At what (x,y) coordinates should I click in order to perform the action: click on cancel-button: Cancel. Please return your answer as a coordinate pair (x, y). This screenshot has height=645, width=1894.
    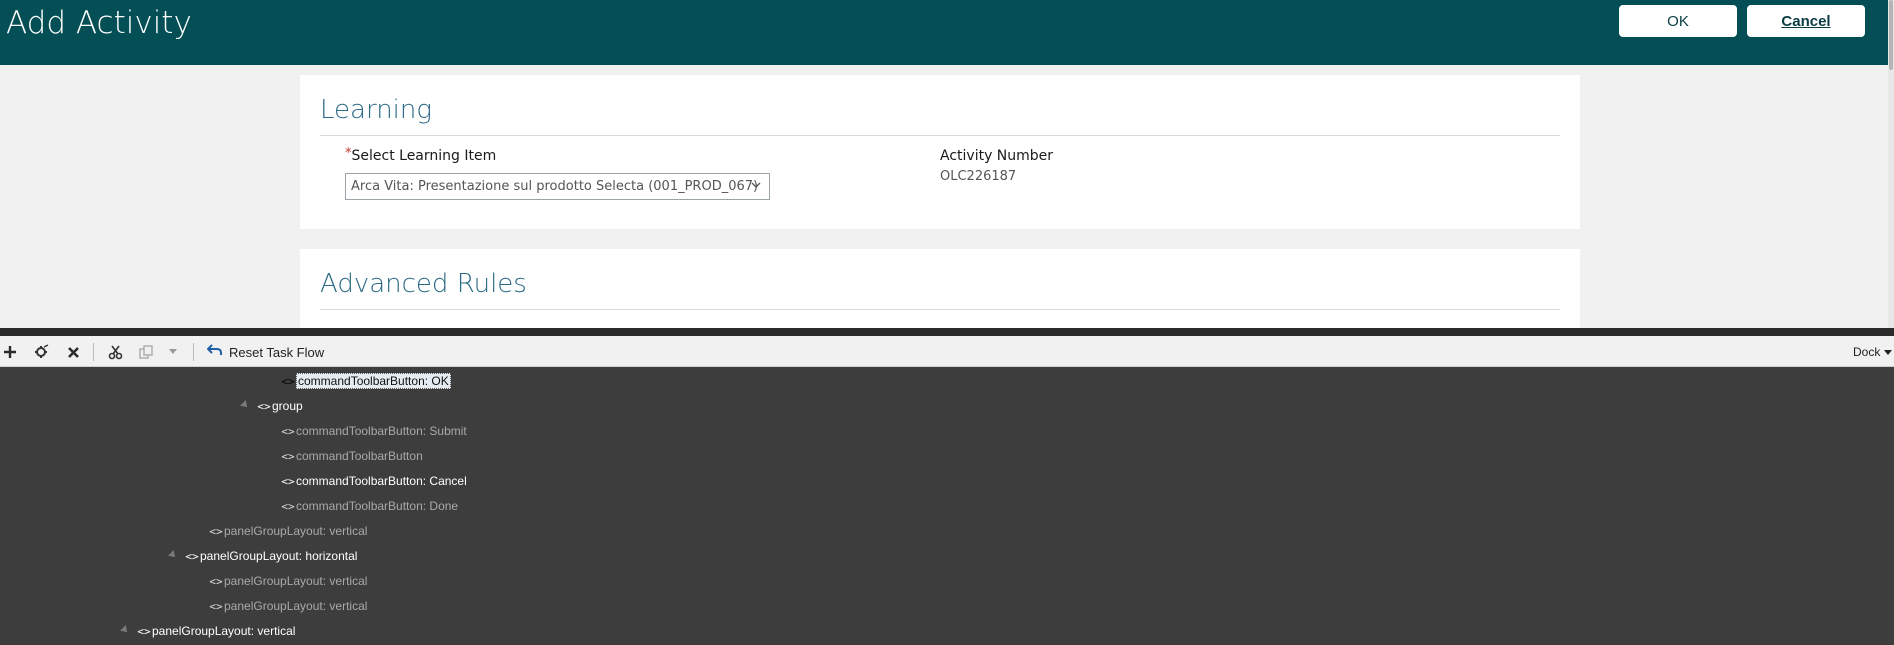
    Looking at the image, I should click on (1806, 21).